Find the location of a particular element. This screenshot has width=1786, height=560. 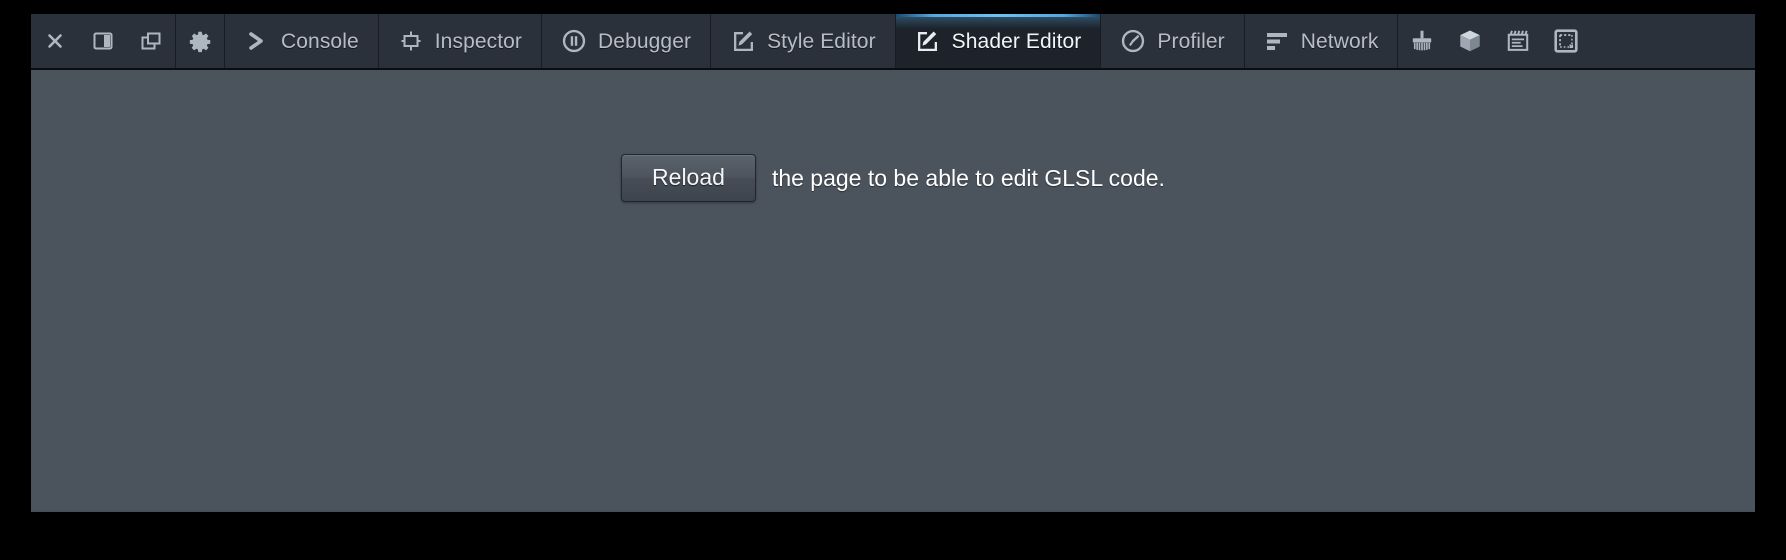

animation-button is located at coordinates (1518, 41).